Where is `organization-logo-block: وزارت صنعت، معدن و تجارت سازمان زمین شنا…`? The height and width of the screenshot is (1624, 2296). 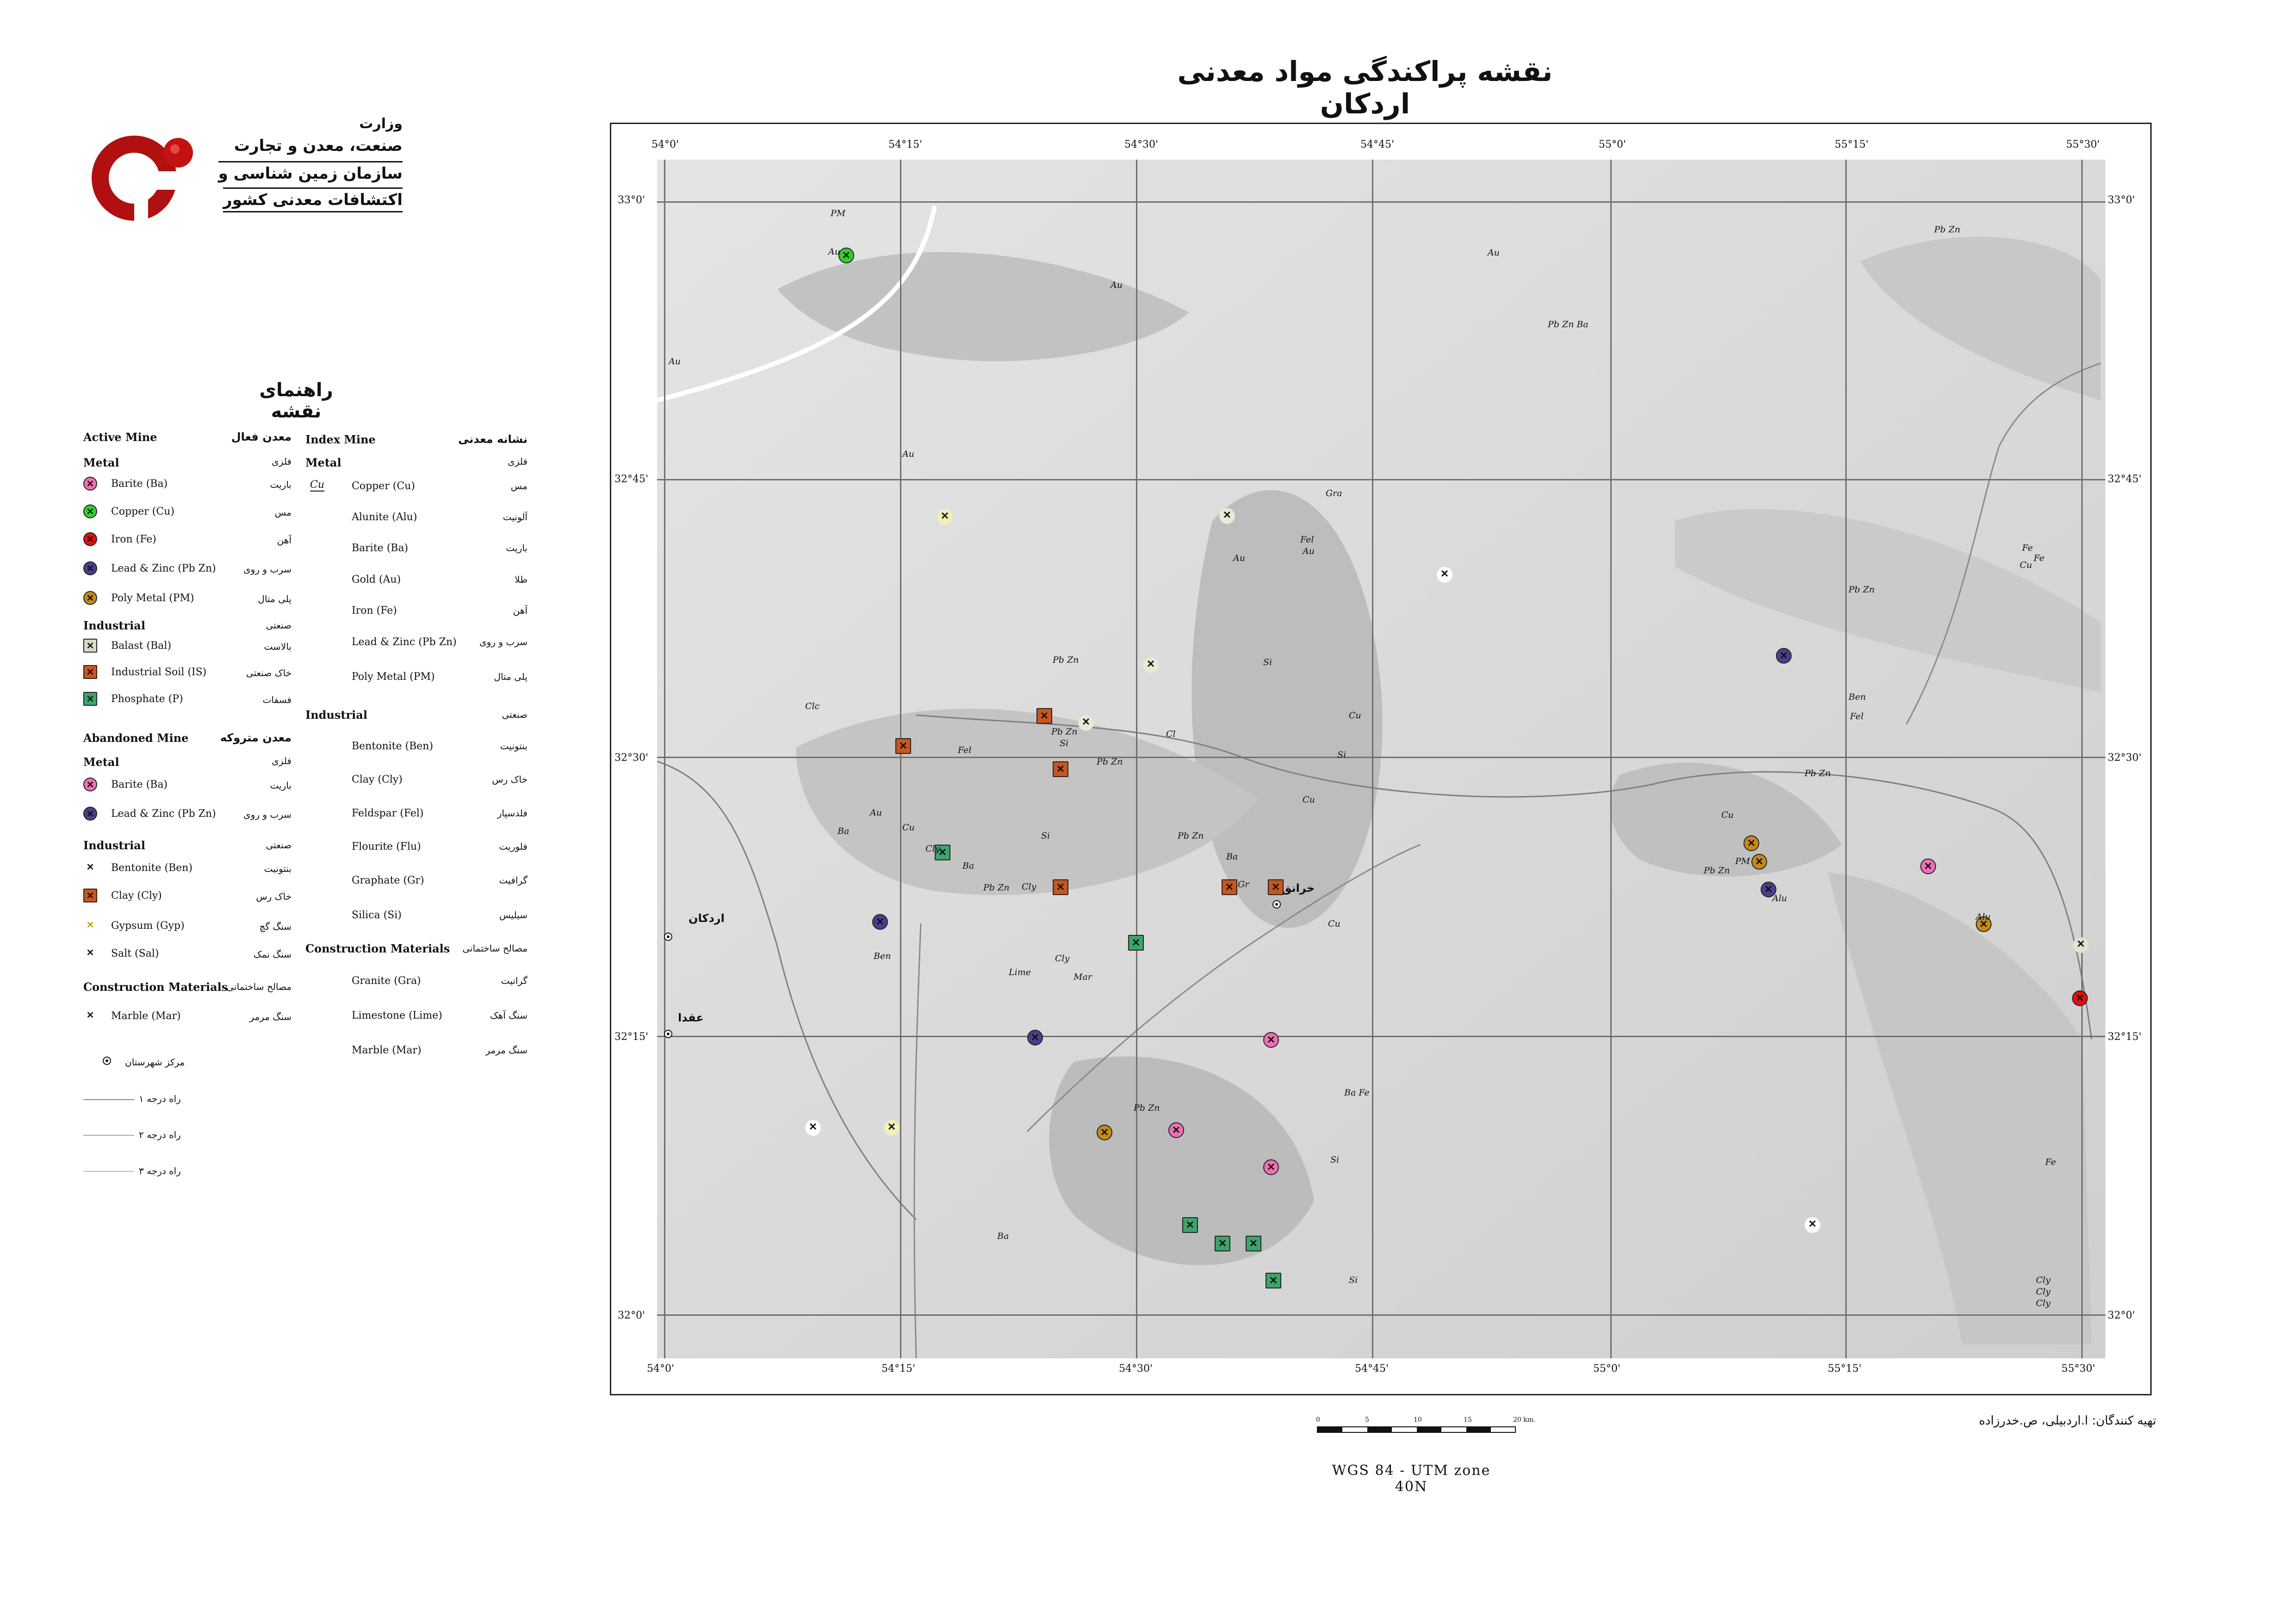
organization-logo-block: وزارت صنعت، معدن و تجارت سازمان زمین شنا… is located at coordinates (241, 176).